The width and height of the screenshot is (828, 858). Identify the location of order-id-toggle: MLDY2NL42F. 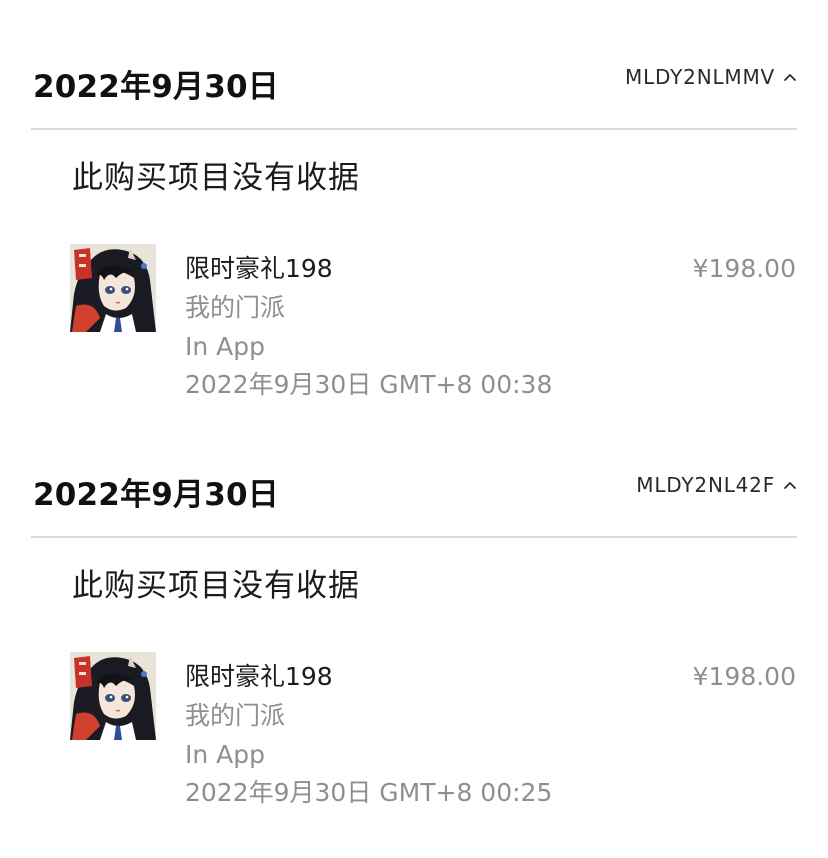
(716, 485).